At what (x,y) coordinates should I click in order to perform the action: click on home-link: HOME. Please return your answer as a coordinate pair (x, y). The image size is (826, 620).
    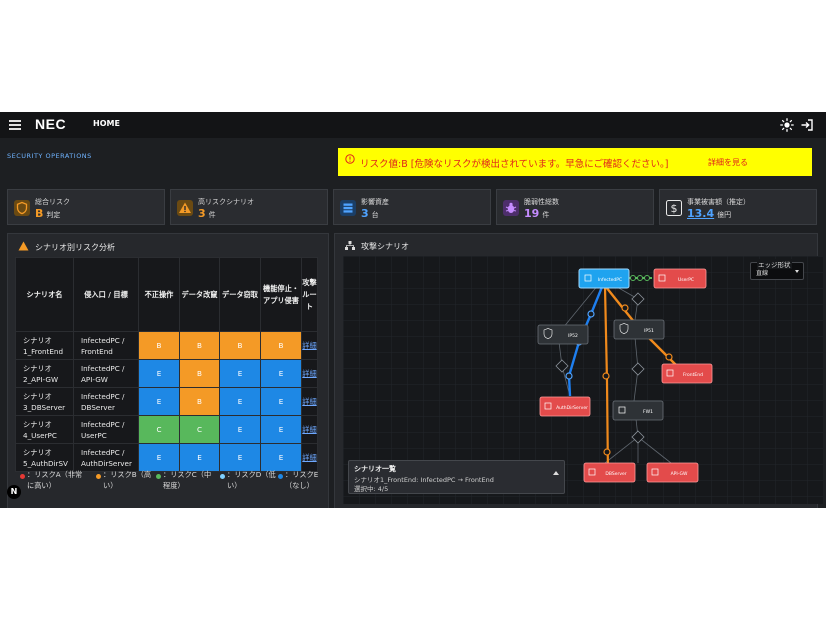
    Looking at the image, I should click on (106, 123).